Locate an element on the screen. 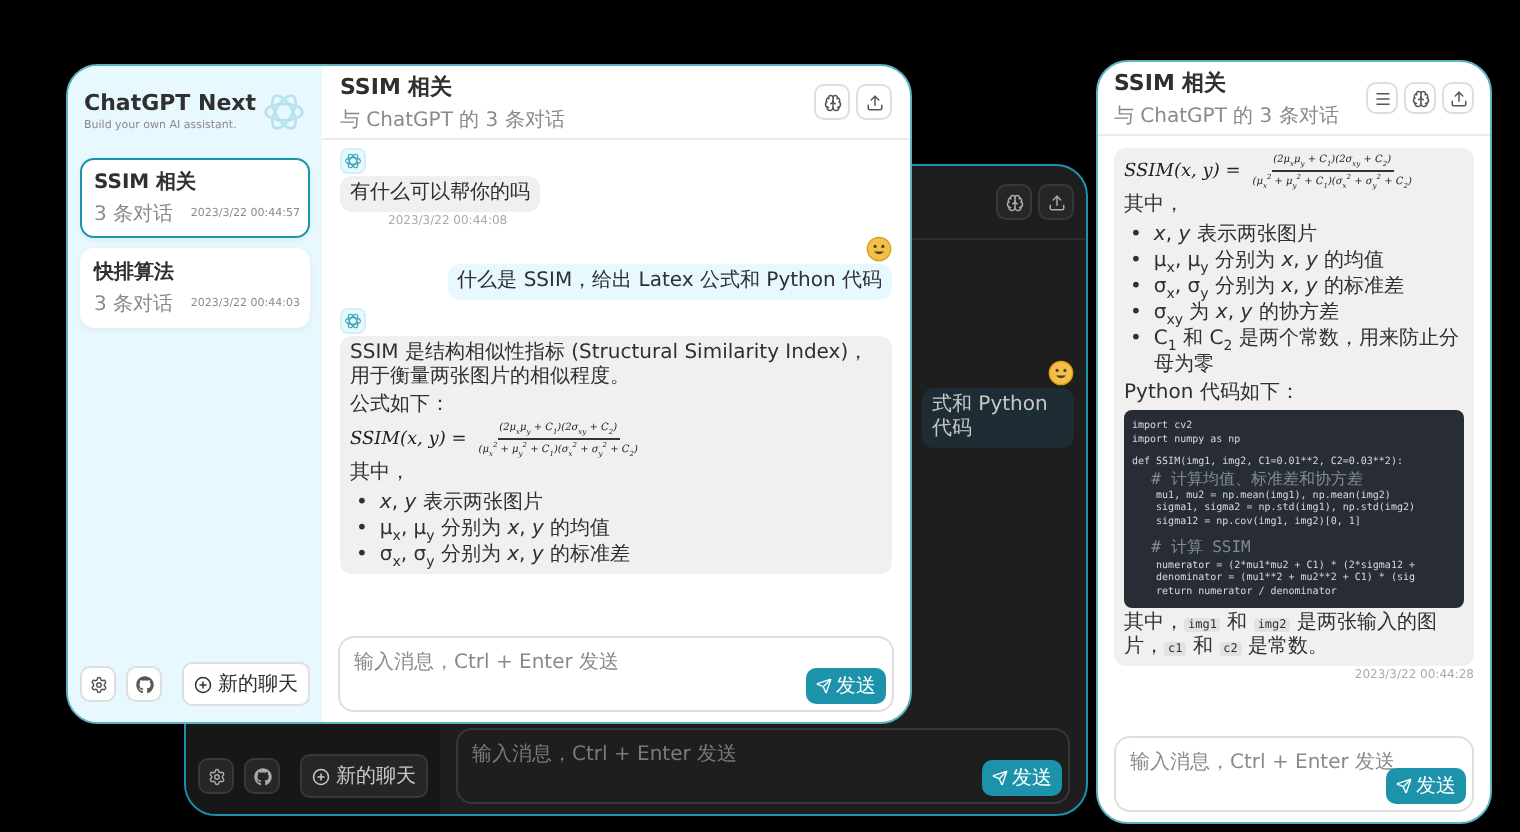  github-button is located at coordinates (262, 776).